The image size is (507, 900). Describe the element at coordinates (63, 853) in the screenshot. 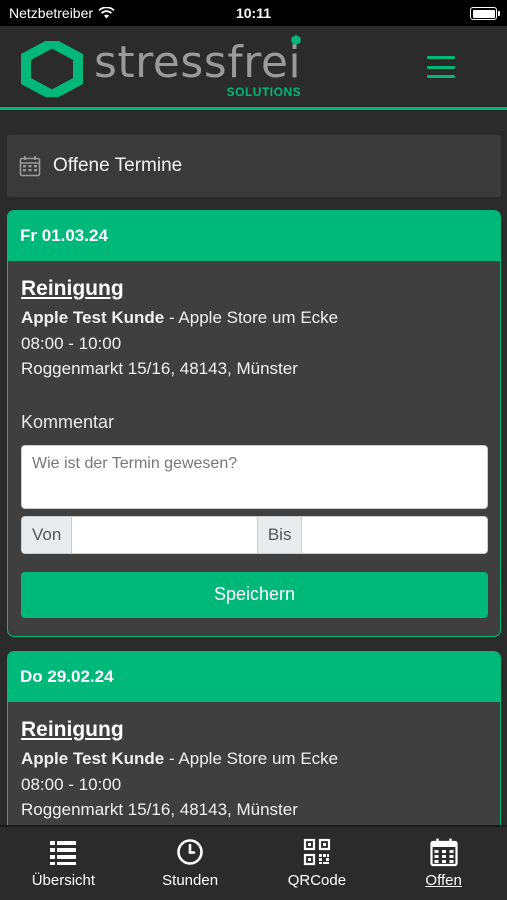

I see `list-icon` at that location.